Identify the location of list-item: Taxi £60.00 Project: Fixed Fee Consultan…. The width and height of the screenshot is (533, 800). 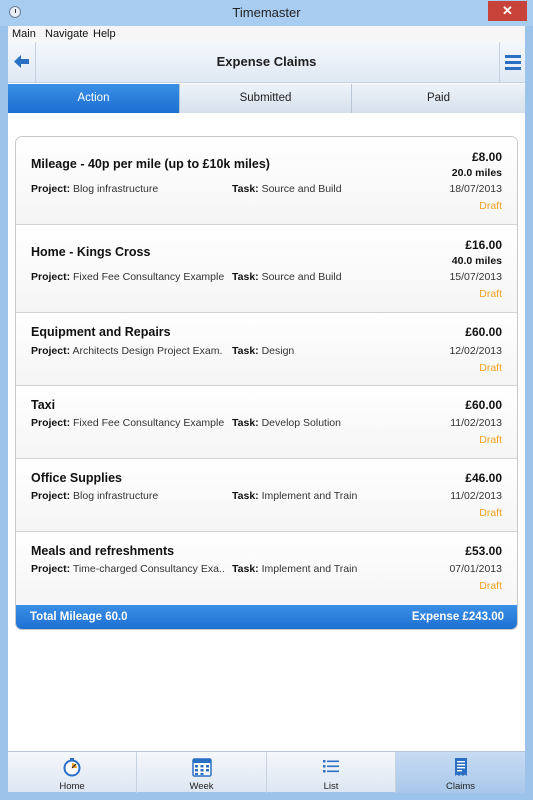
(266, 422).